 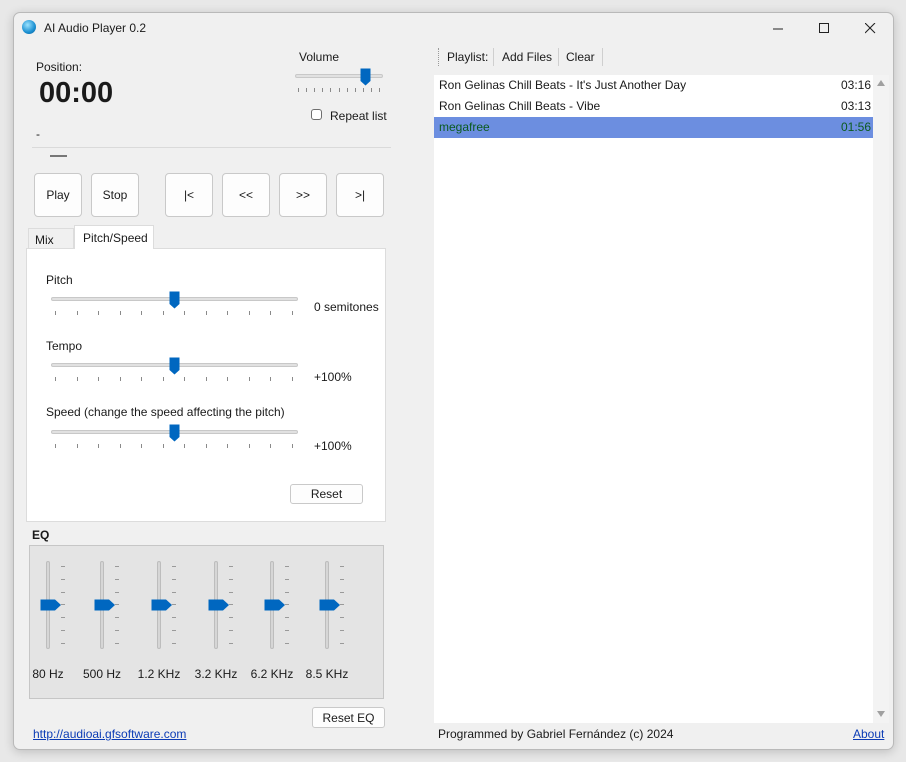 I want to click on eq-band-label: 80 Hz, so click(x=48, y=674).